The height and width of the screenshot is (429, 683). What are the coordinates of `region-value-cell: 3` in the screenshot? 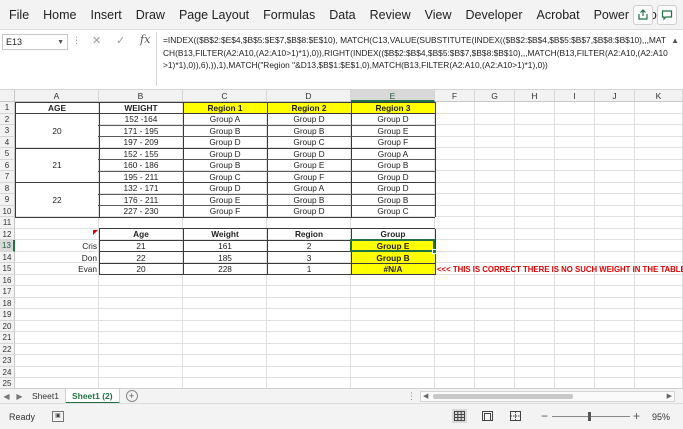 It's located at (309, 258).